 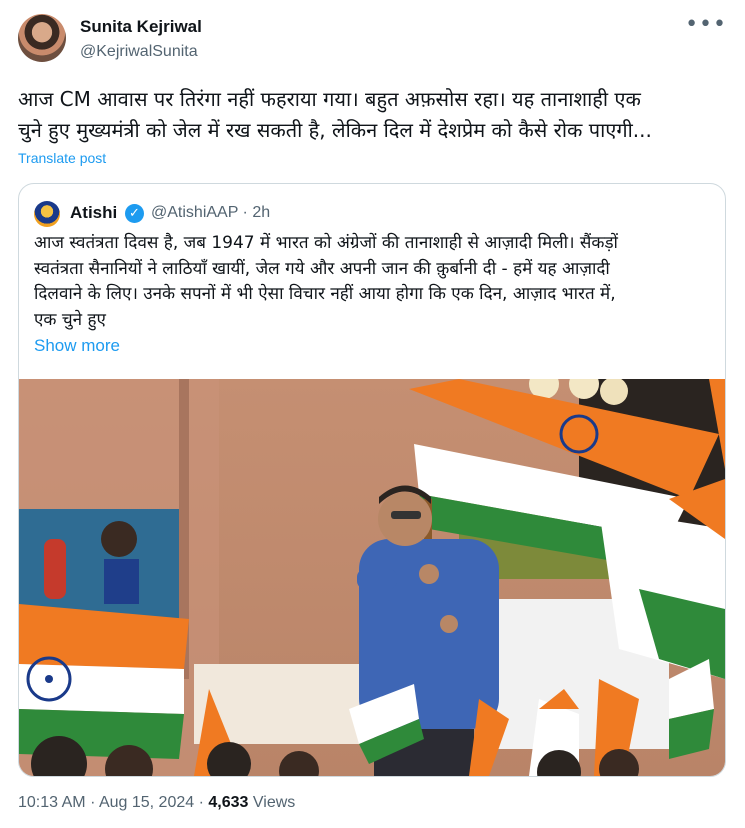 I want to click on quoted-avatar, so click(x=47, y=214).